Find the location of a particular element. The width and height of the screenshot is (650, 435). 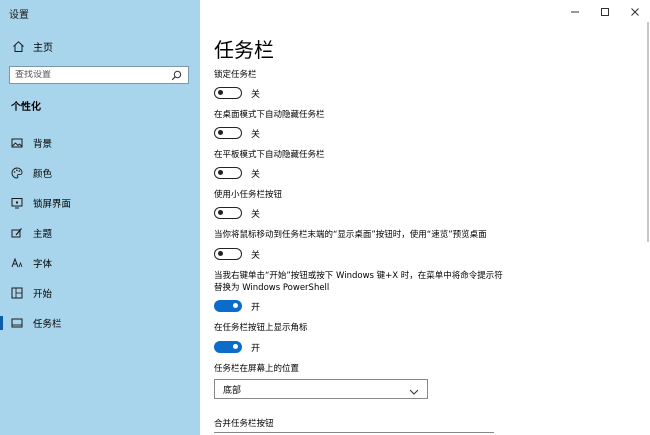

taskbar-position-dropdown: 底部 is located at coordinates (321, 389).